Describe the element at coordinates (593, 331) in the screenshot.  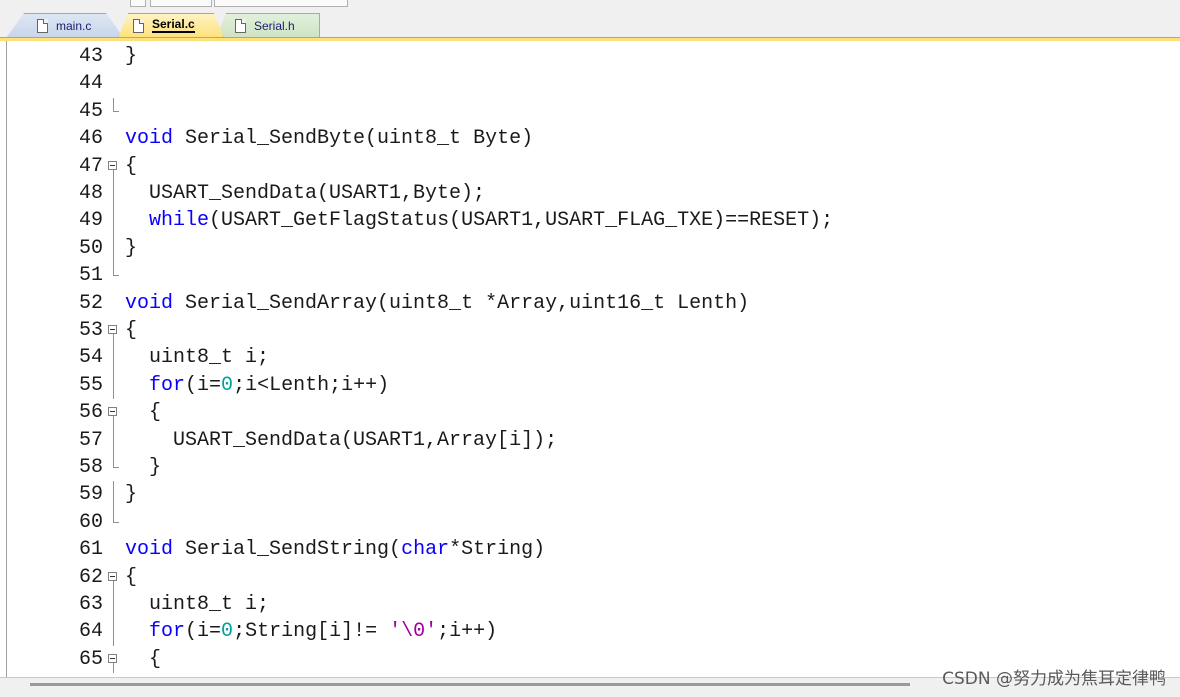
I see `code-line: 53 {` at that location.